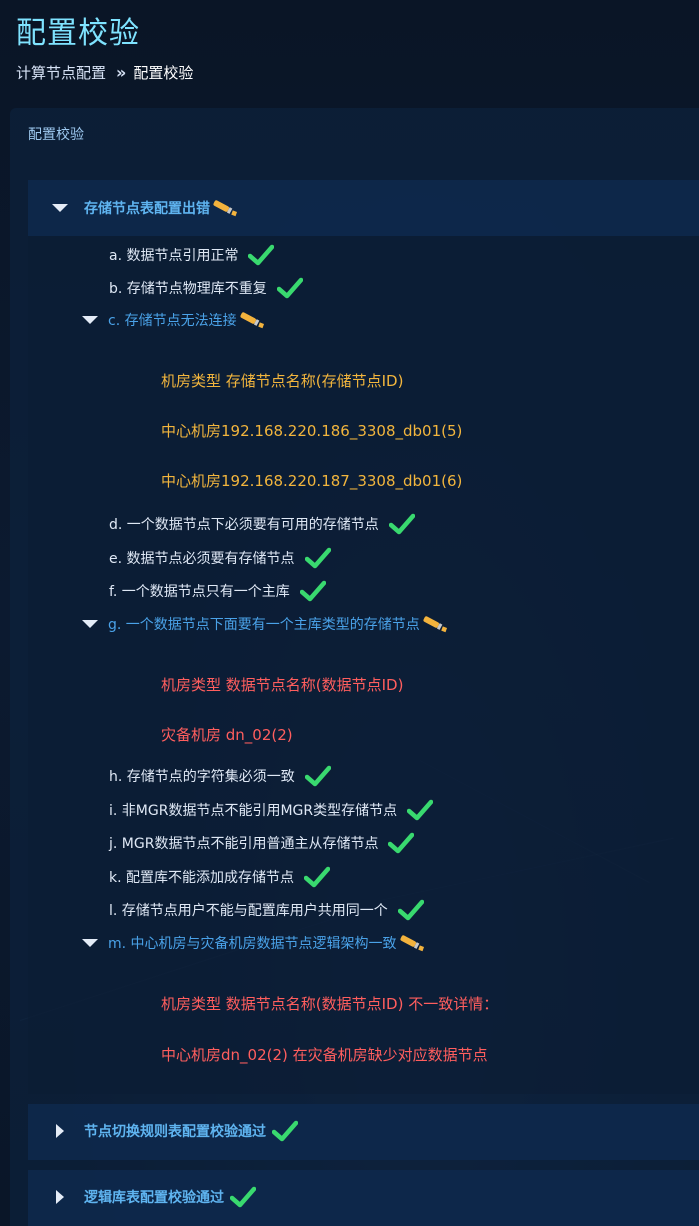 Image resolution: width=699 pixels, height=1226 pixels. I want to click on detail-line: 中心机房192.168.220.187_3308_db01(6), so click(312, 481).